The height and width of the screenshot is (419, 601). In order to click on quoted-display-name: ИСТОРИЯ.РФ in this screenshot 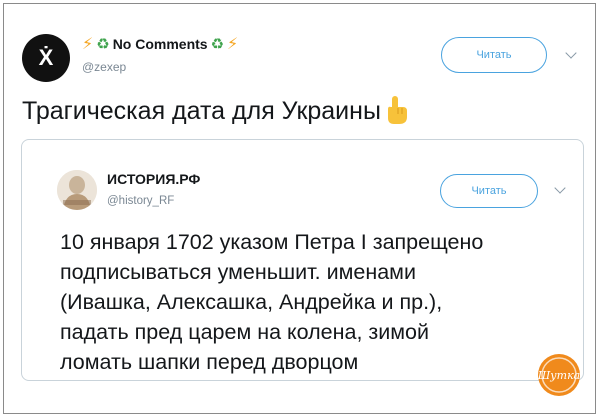, I will do `click(153, 179)`.